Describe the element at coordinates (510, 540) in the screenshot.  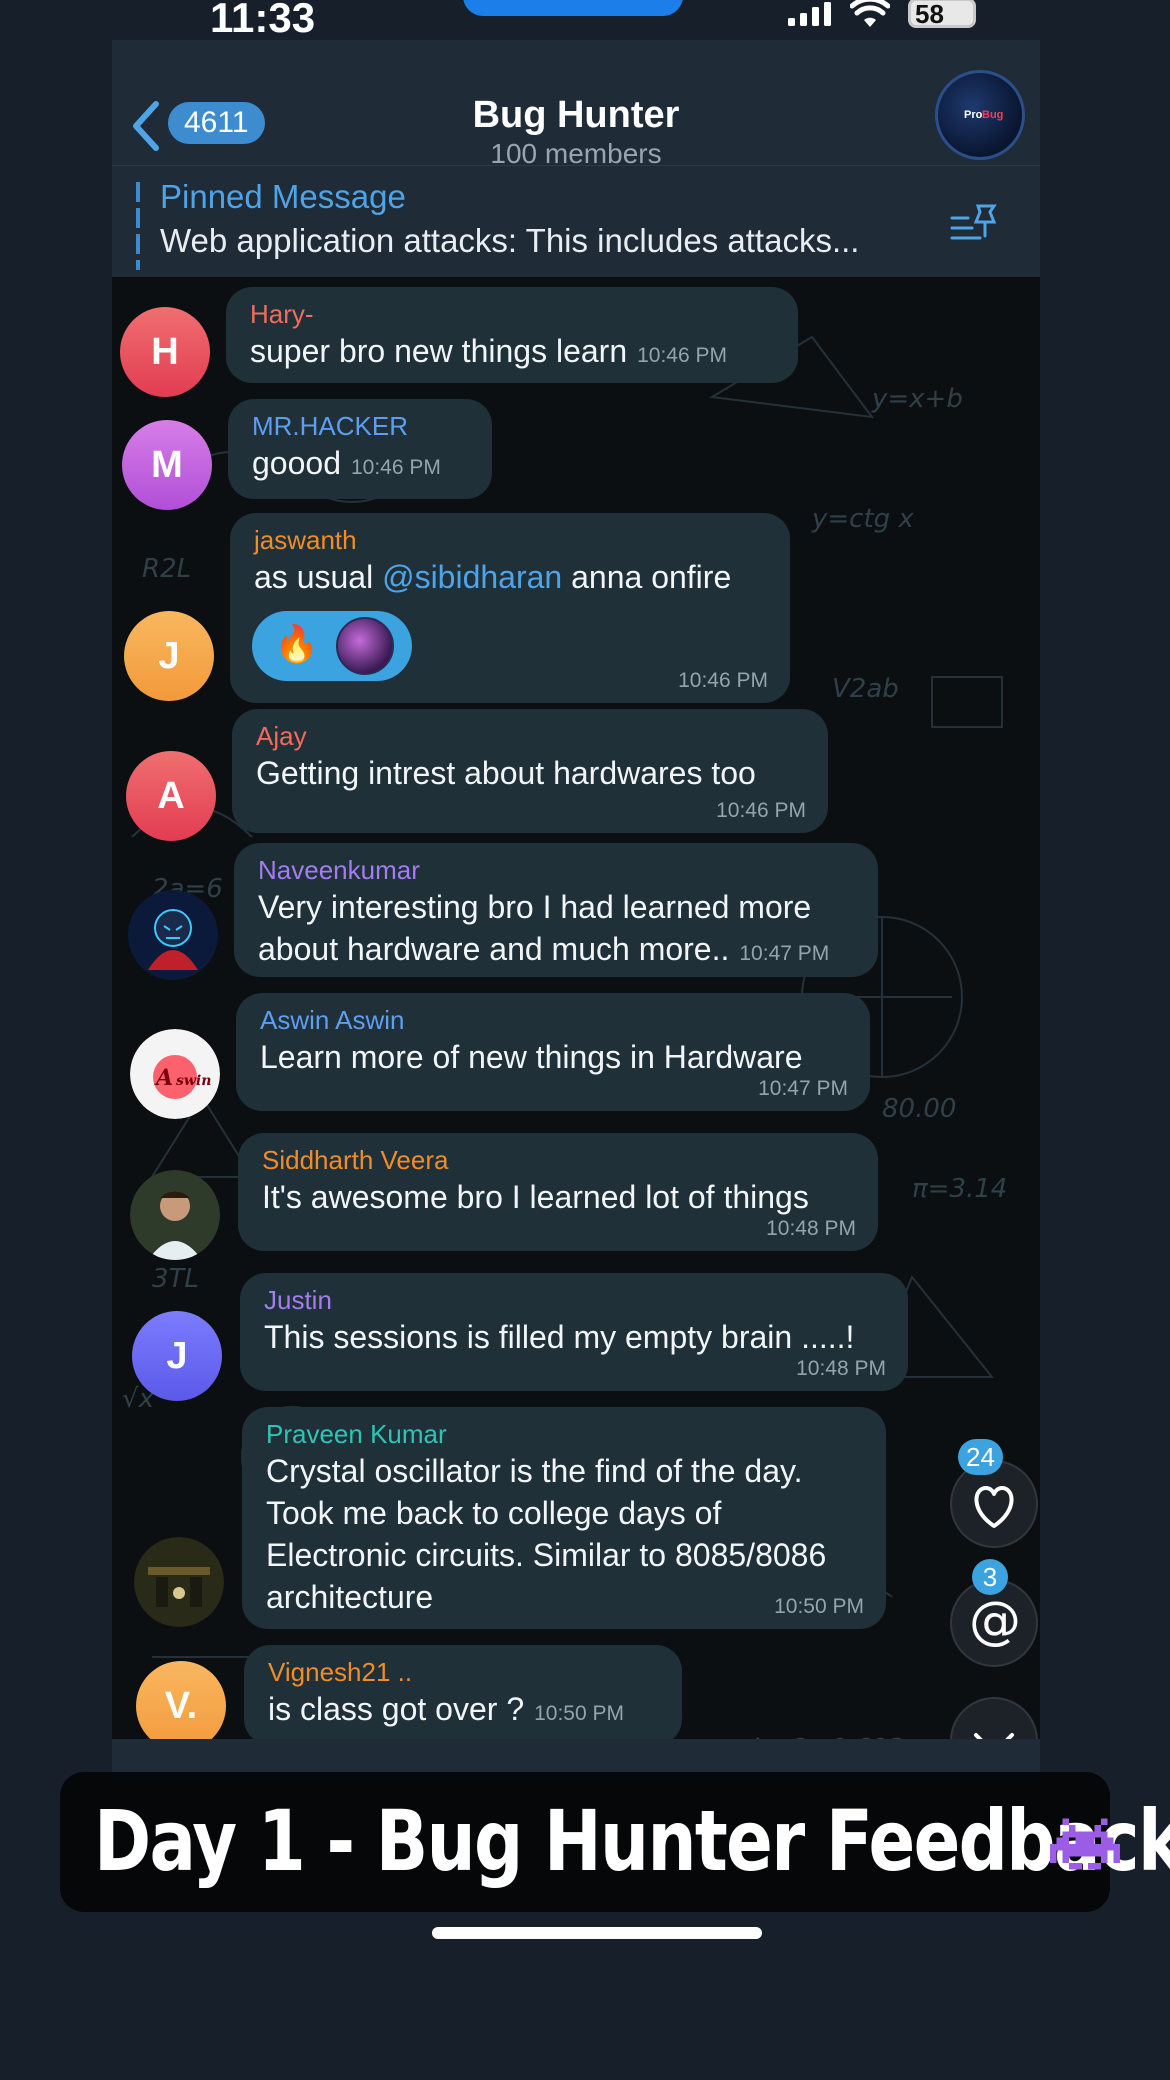
I see `sender-name: jaswanth` at that location.